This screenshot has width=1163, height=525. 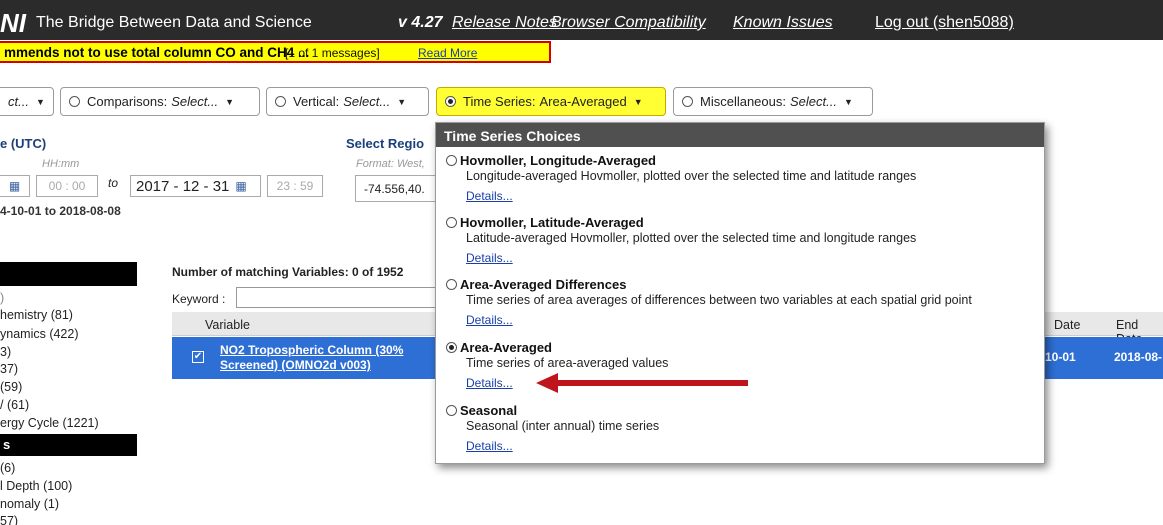 I want to click on matching-variables-count: Number of matching Variables: 0 of 1952, so click(x=288, y=272).